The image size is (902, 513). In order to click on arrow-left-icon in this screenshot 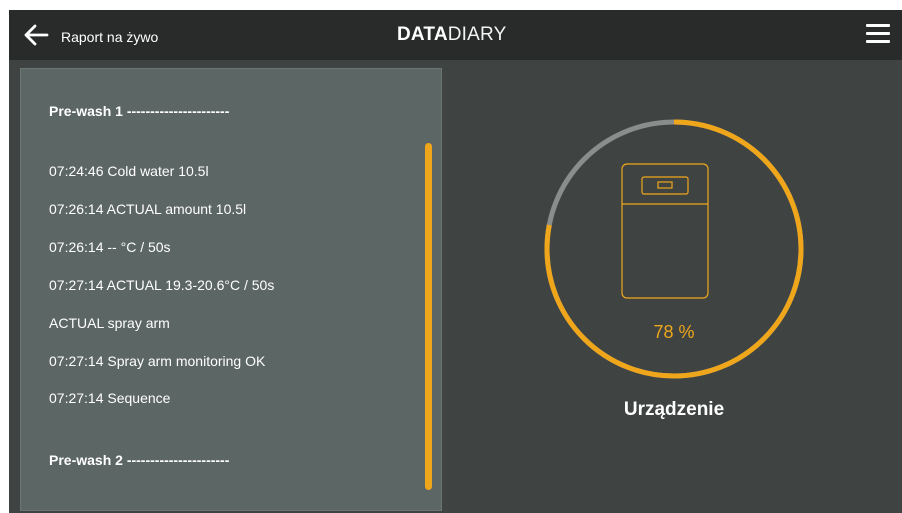, I will do `click(36, 35)`.